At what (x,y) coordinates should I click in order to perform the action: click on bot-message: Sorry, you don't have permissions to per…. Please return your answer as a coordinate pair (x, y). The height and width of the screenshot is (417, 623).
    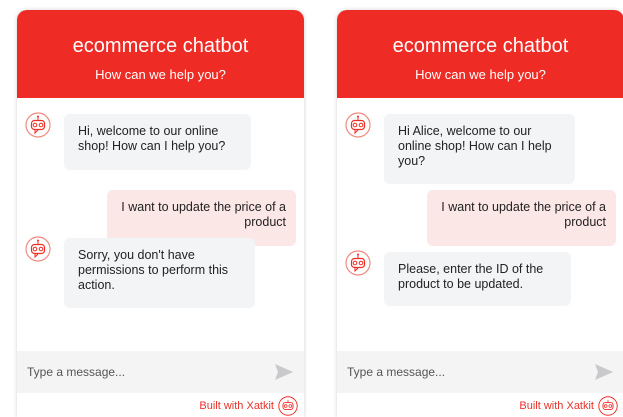
    Looking at the image, I should click on (159, 273).